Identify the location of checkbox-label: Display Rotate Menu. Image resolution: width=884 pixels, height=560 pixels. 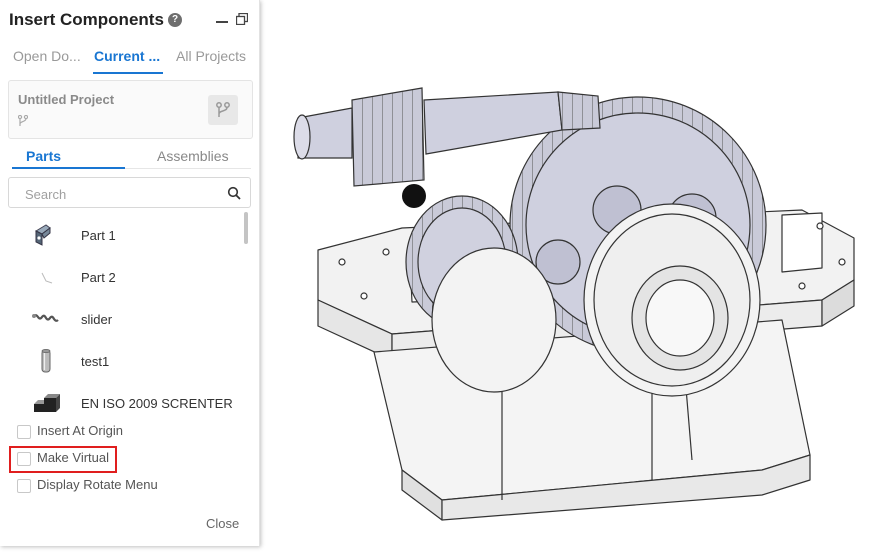
(97, 484).